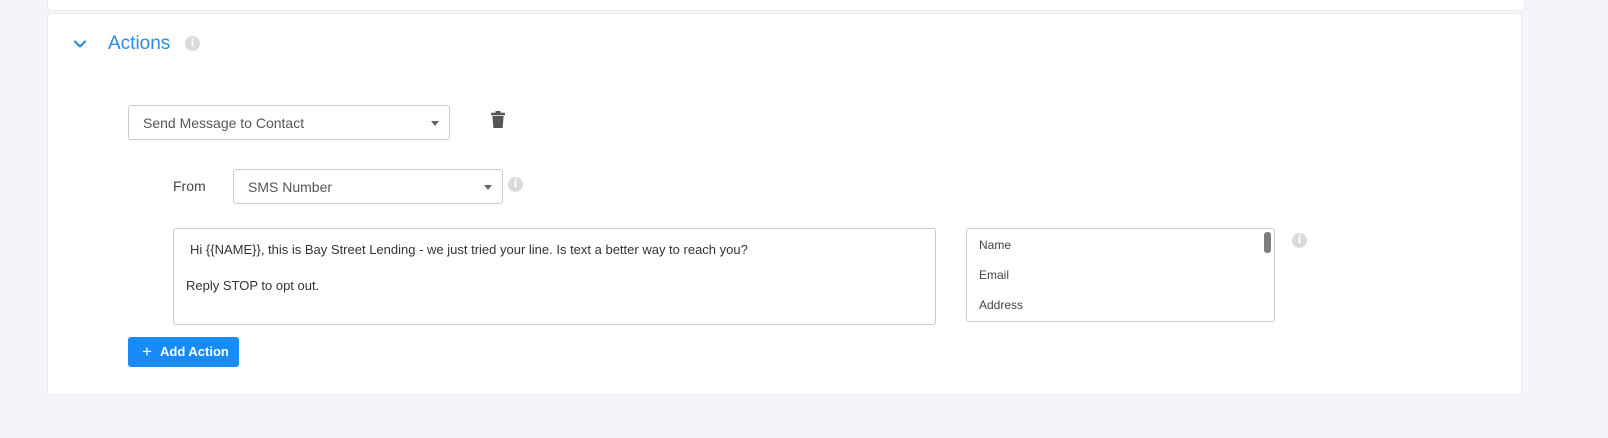 The width and height of the screenshot is (1608, 438). Describe the element at coordinates (224, 123) in the screenshot. I see `action-type-value: Send Message to Contact` at that location.